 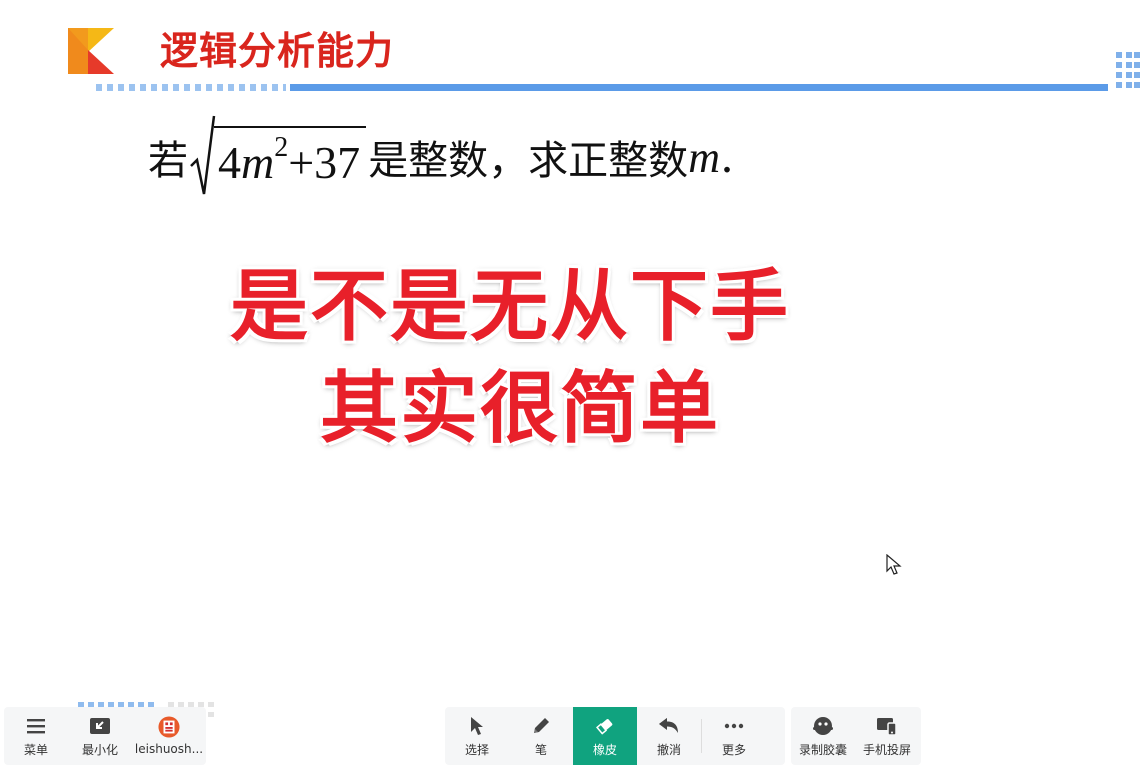 What do you see at coordinates (36, 726) in the screenshot?
I see `menu-icon` at bounding box center [36, 726].